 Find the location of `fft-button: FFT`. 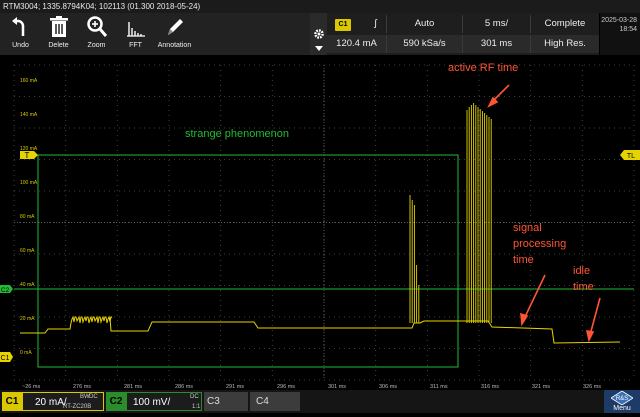

fft-button: FFT is located at coordinates (135, 34).